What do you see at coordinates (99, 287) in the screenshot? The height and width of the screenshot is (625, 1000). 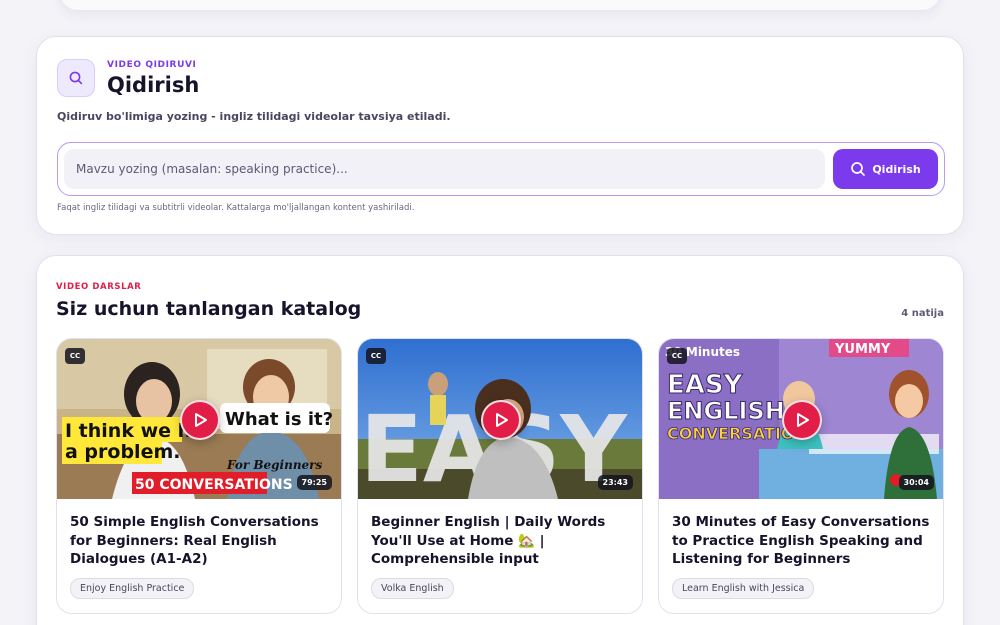 I see `catalog-eyebrow: VIDEO DARSLAR` at bounding box center [99, 287].